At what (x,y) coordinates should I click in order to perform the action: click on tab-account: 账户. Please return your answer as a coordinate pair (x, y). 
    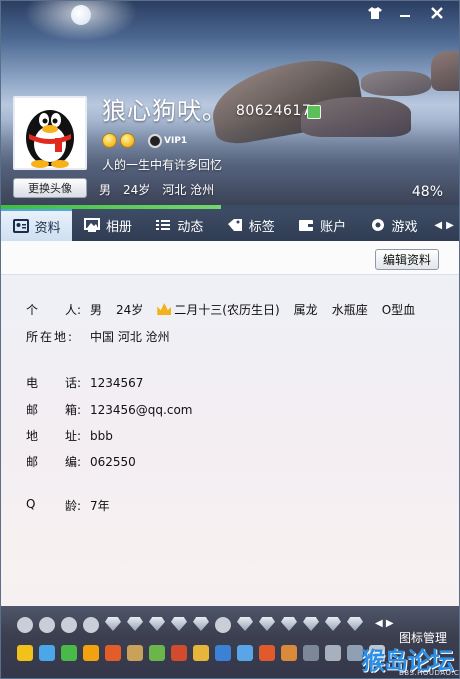
    Looking at the image, I should click on (322, 225).